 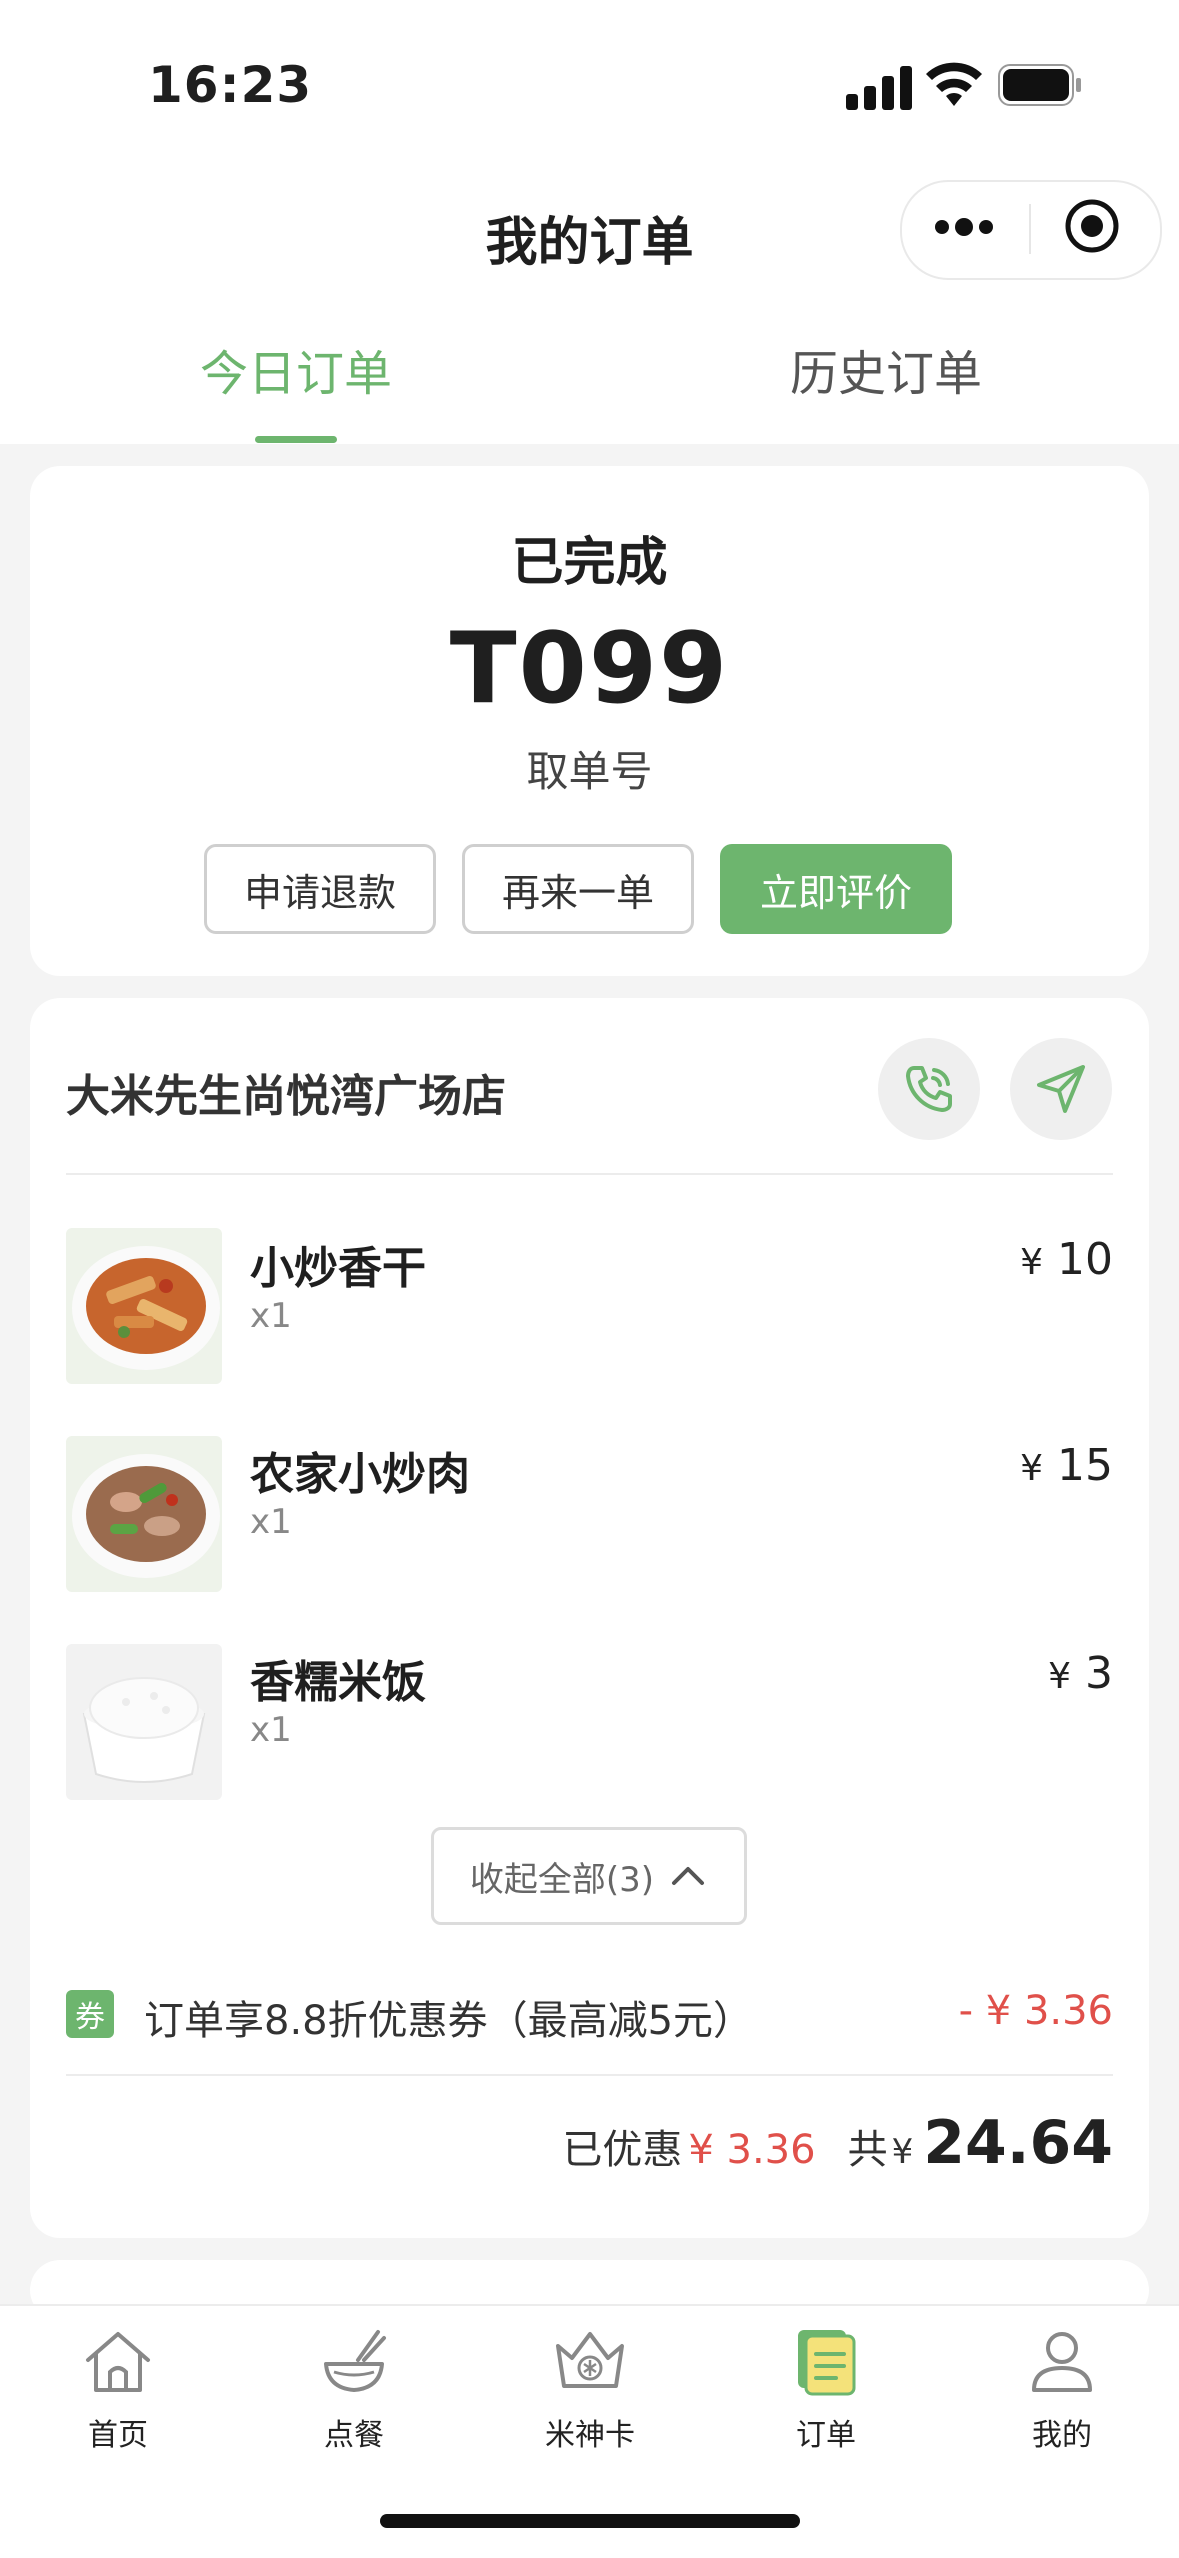 What do you see at coordinates (1030, 229) in the screenshot?
I see `capsule-divider` at bounding box center [1030, 229].